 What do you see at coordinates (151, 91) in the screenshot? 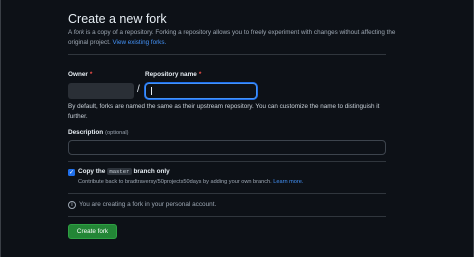
I see `text-caret` at bounding box center [151, 91].